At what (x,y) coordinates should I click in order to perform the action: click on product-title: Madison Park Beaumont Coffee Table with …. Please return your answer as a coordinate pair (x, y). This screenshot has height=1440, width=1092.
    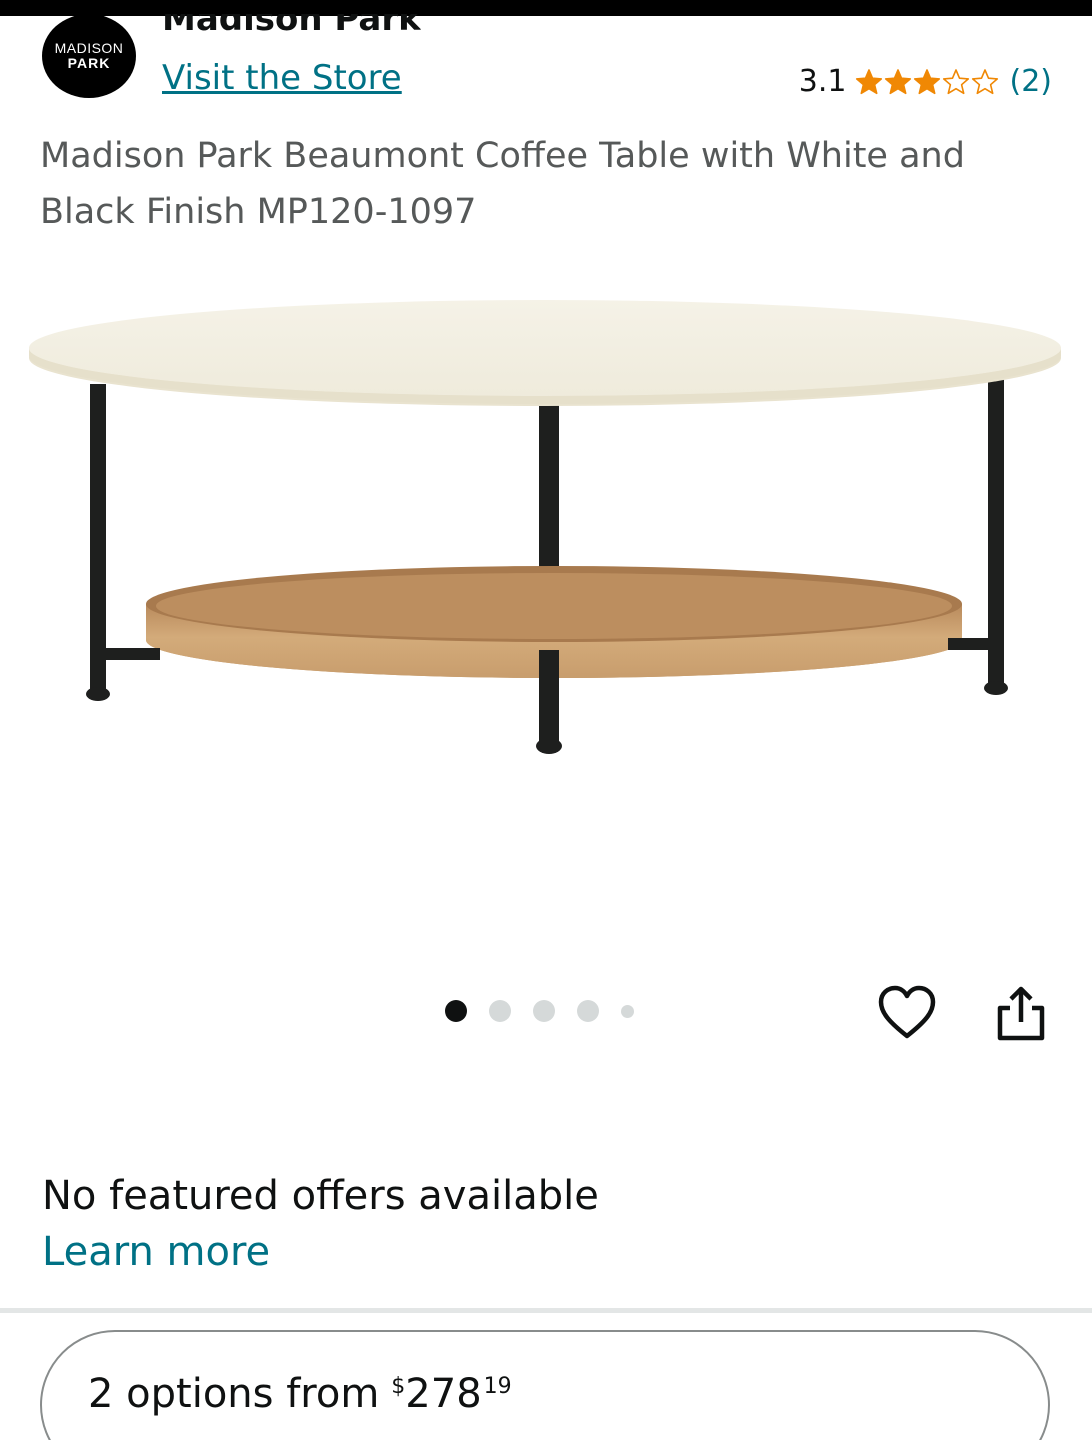
    Looking at the image, I should click on (502, 184).